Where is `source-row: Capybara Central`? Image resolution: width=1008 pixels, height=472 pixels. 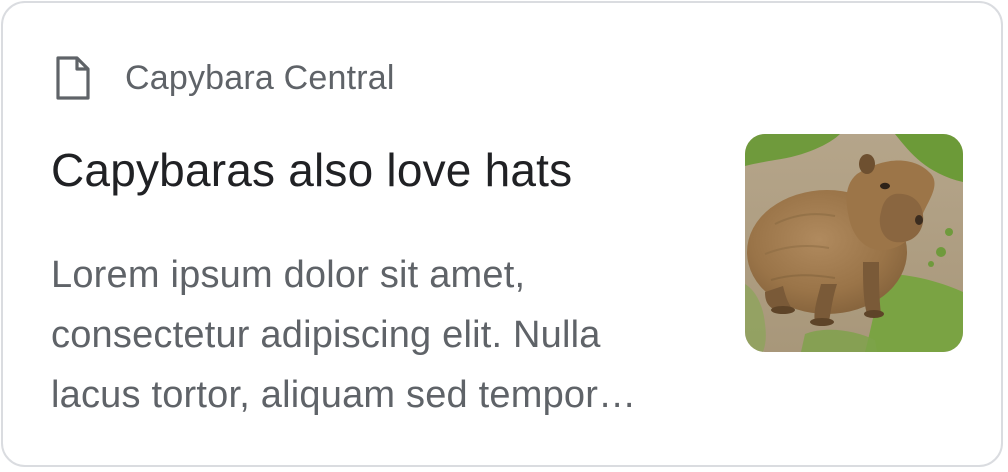 source-row: Capybara Central is located at coordinates (225, 78).